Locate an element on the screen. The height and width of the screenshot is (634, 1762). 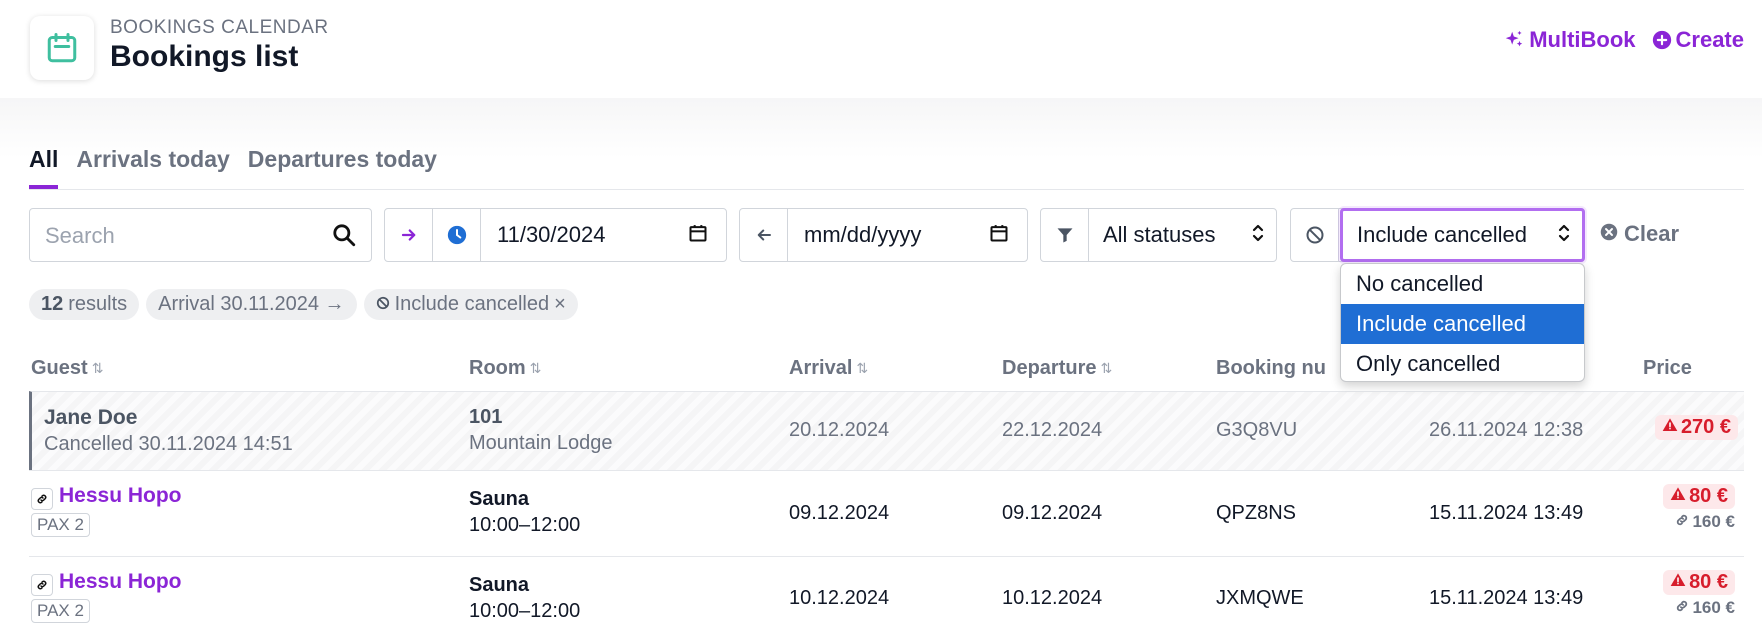
multibook-button: MultiBook is located at coordinates (1569, 40).